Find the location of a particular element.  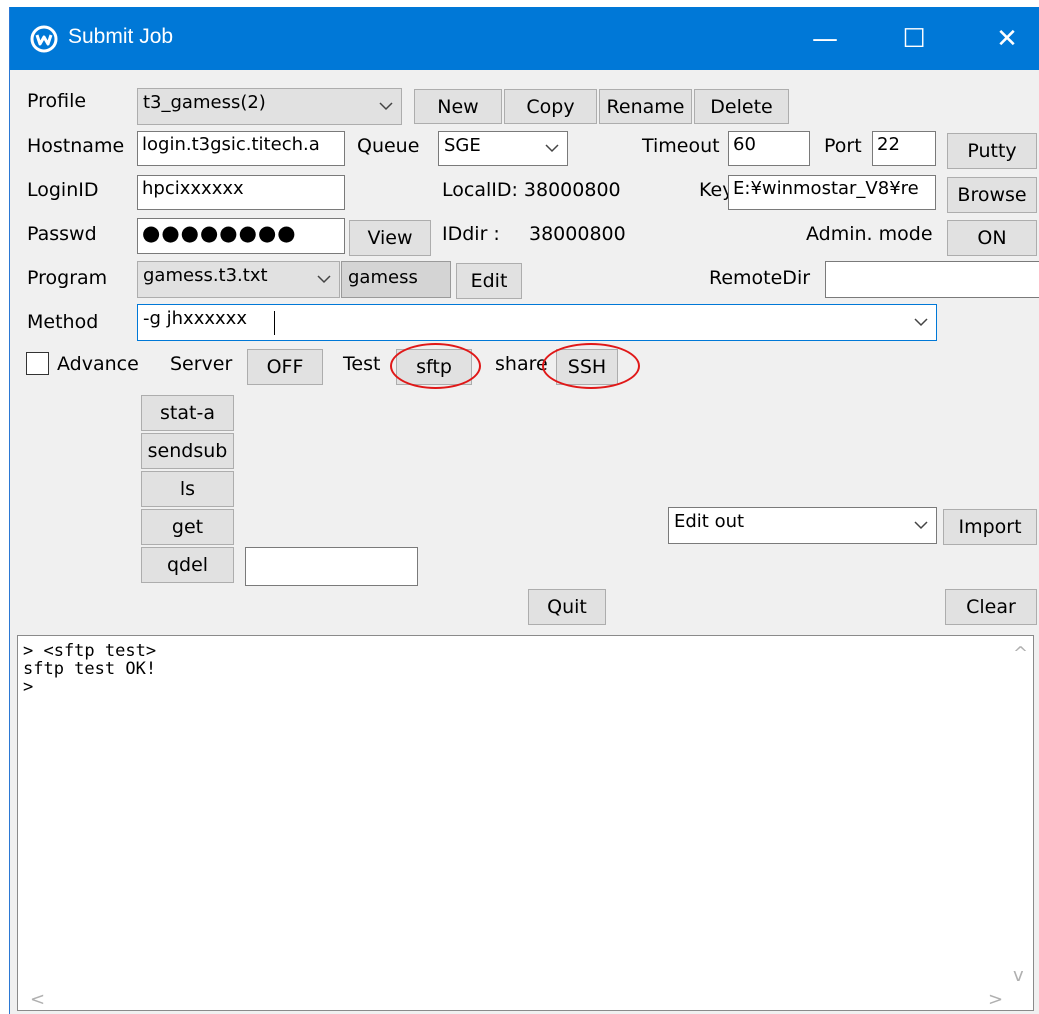

admin-mode-button: ON is located at coordinates (992, 238).